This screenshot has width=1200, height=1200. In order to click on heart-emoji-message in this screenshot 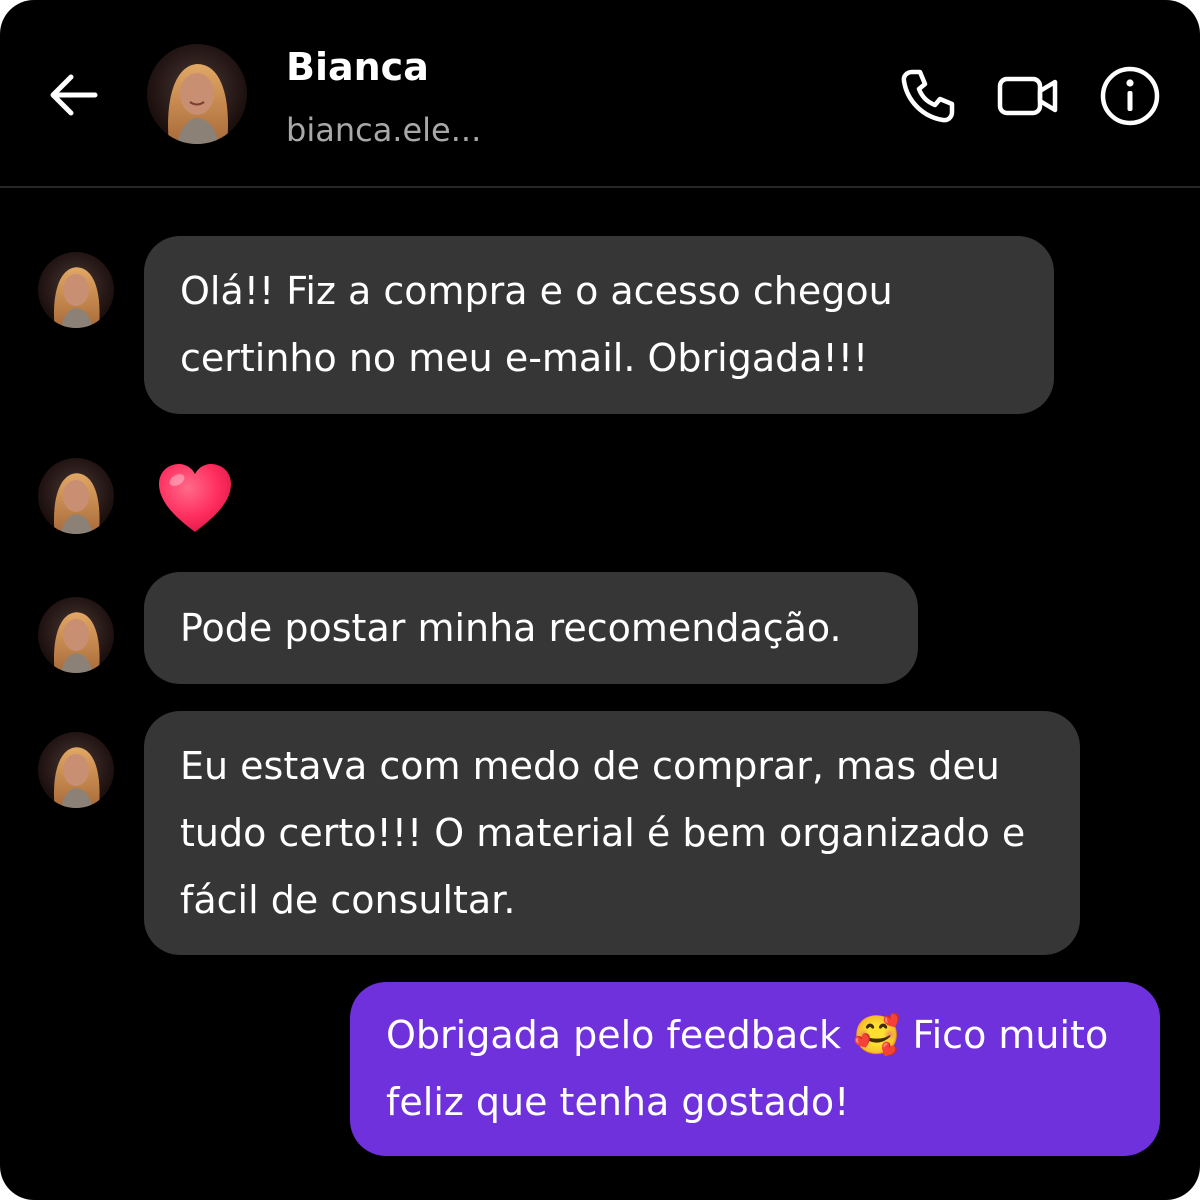, I will do `click(195, 498)`.